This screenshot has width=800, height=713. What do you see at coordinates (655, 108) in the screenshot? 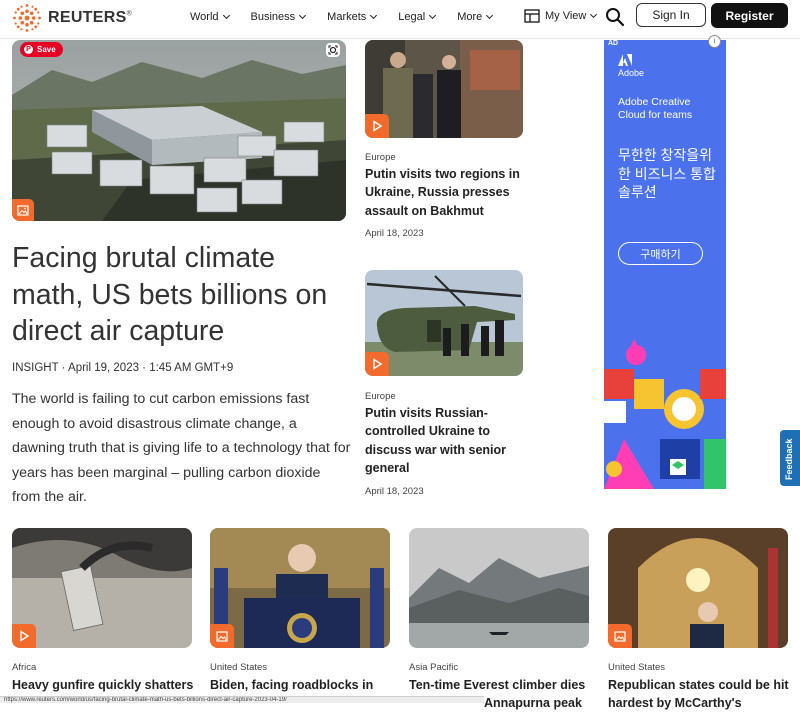
I see `ad-headline: Adobe Creative Cloud for teams` at bounding box center [655, 108].